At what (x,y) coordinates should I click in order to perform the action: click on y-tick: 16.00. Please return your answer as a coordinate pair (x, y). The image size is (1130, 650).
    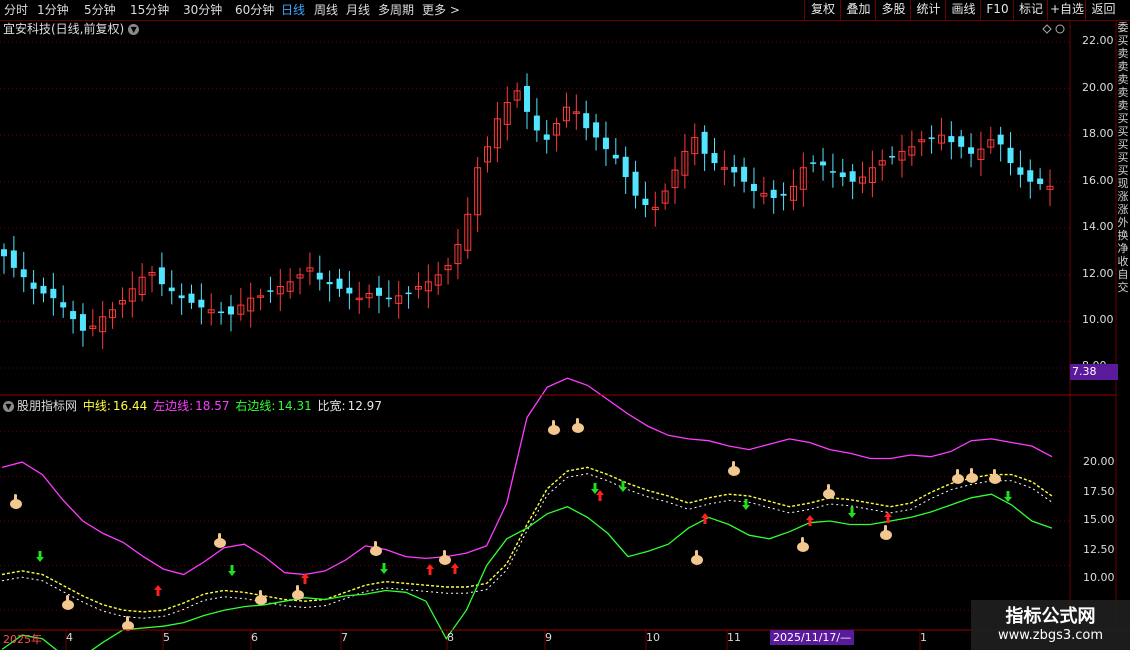
    Looking at the image, I should click on (1098, 180).